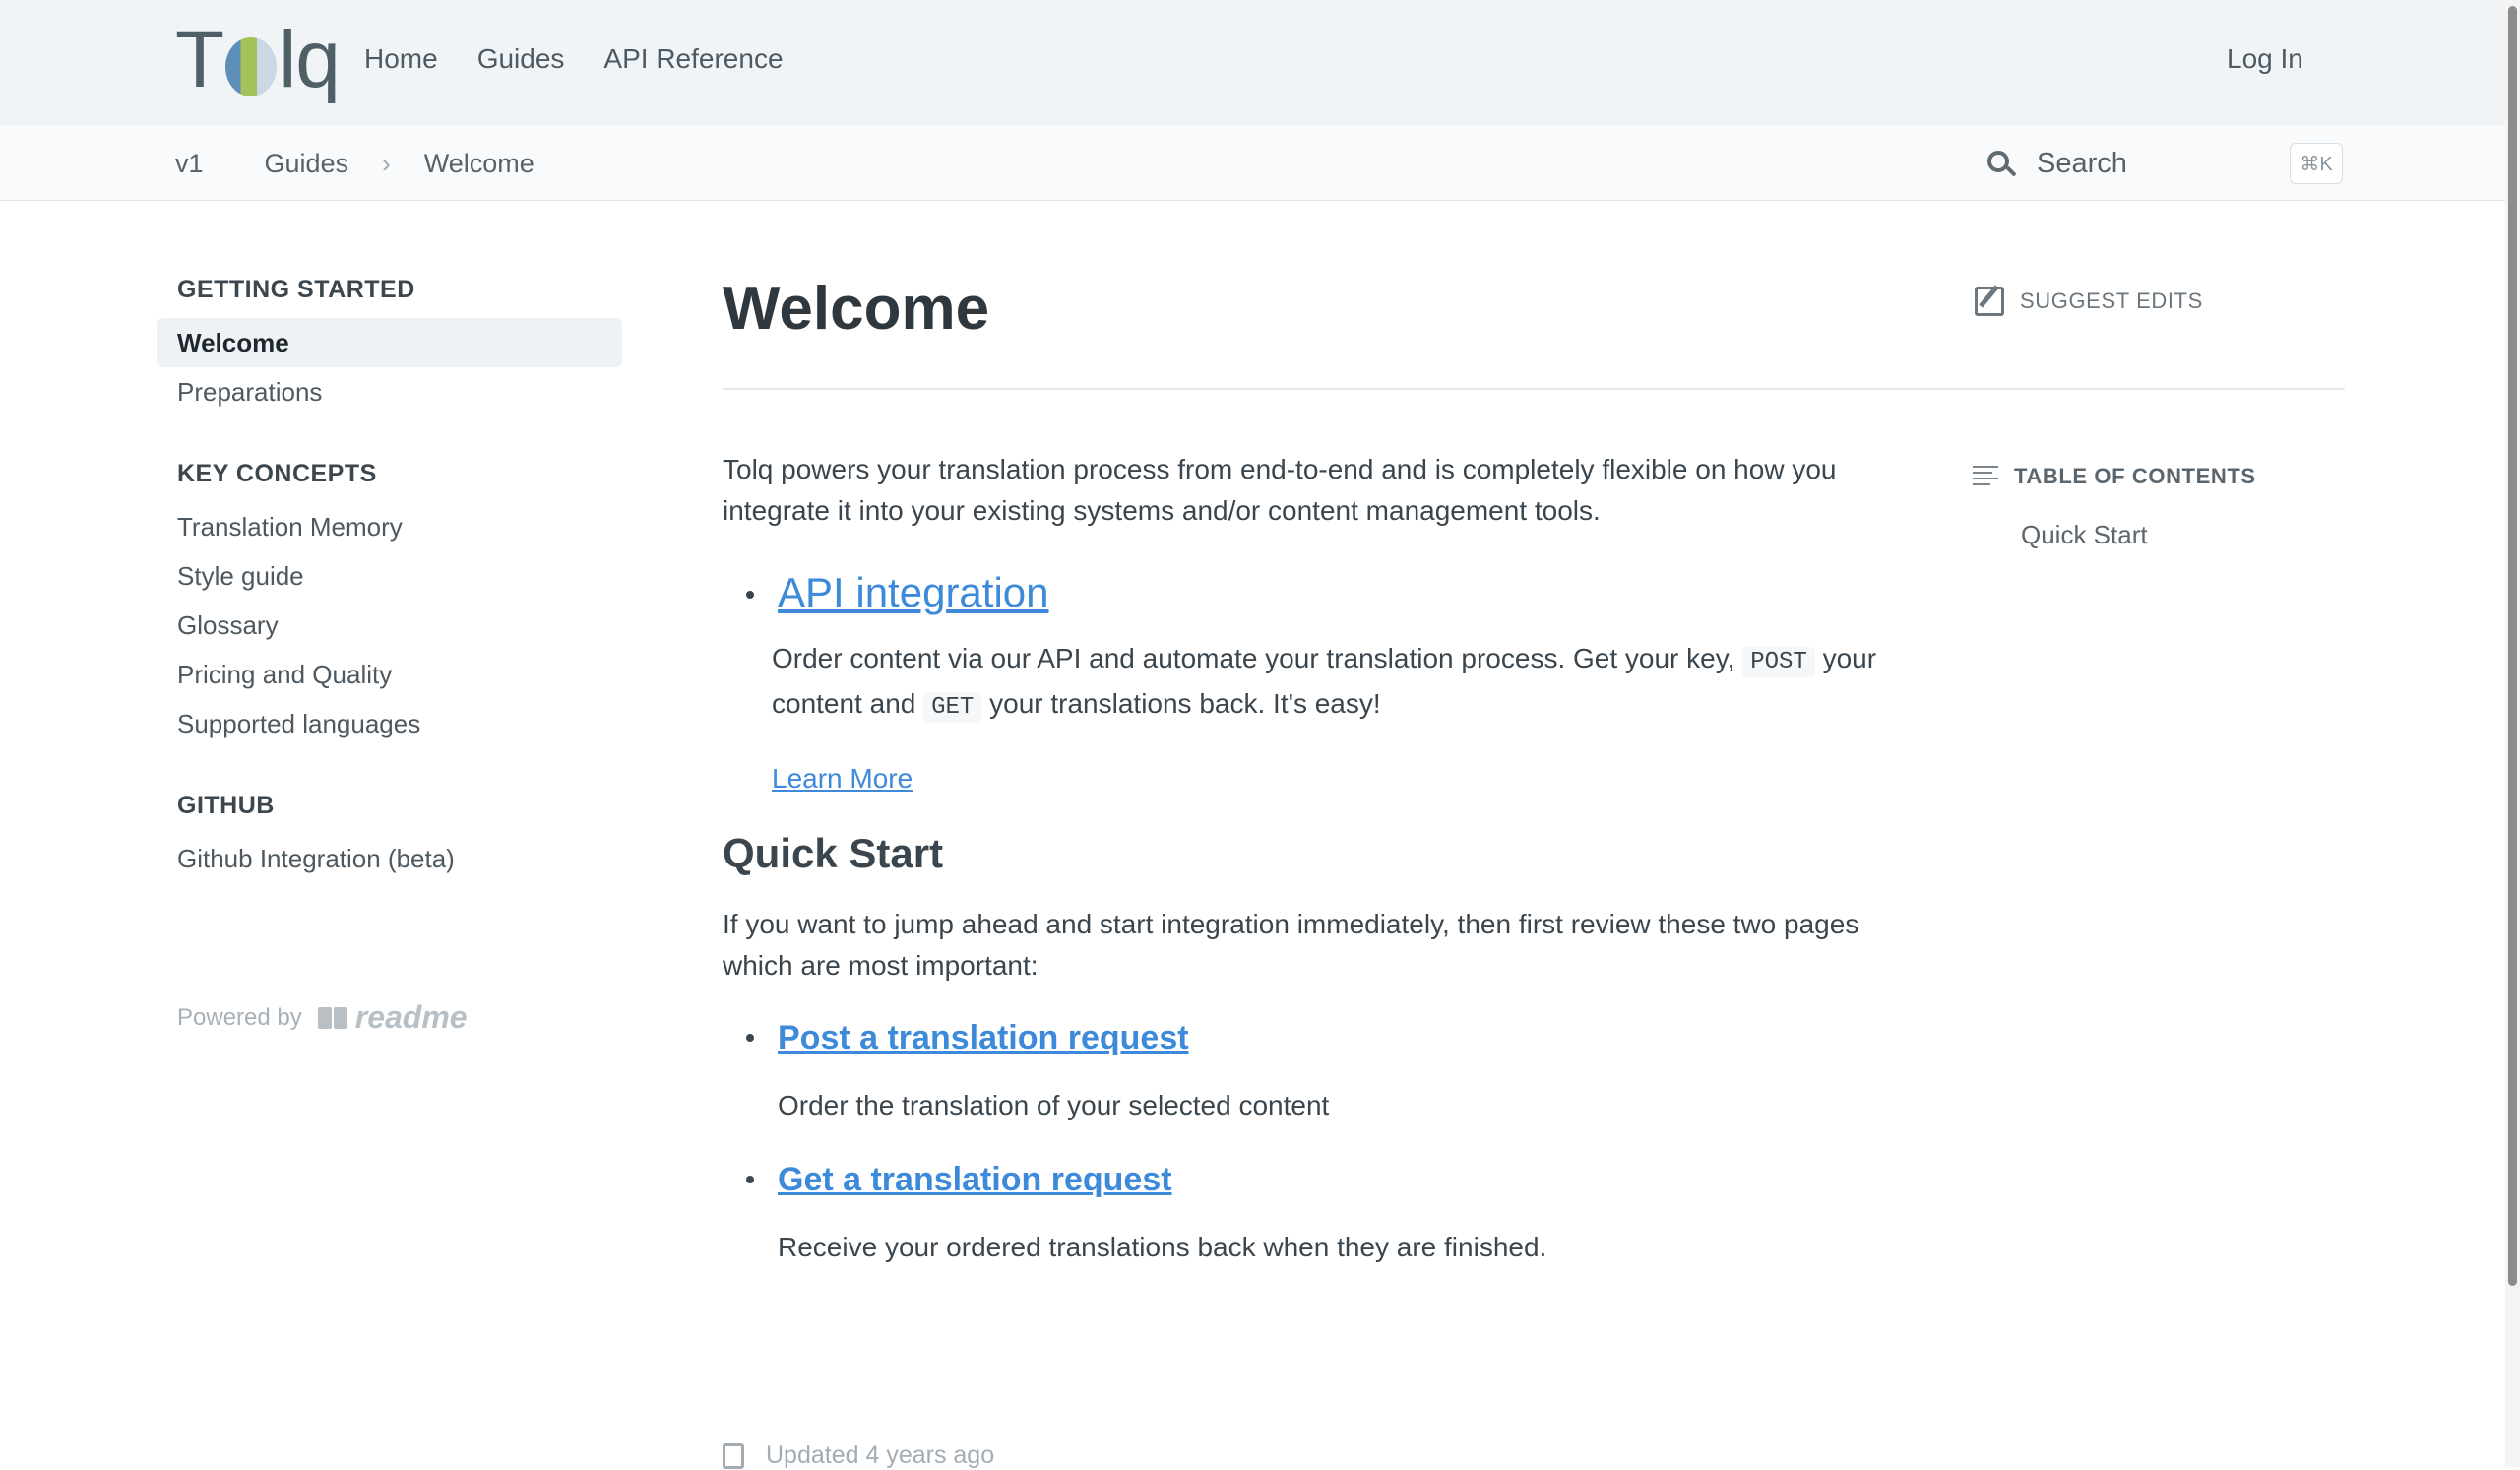 Image resolution: width=2520 pixels, height=1470 pixels. I want to click on breadcrumb-guides: Guides, so click(307, 164).